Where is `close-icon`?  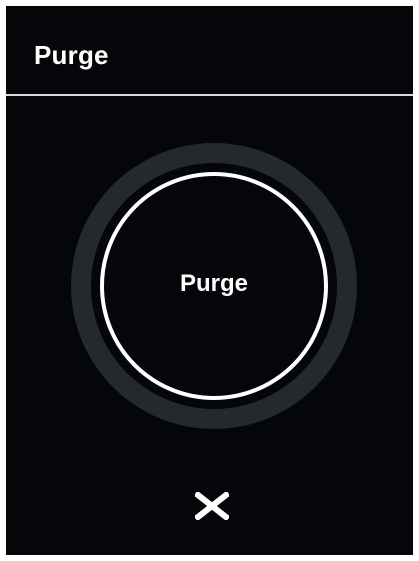 close-icon is located at coordinates (212, 506).